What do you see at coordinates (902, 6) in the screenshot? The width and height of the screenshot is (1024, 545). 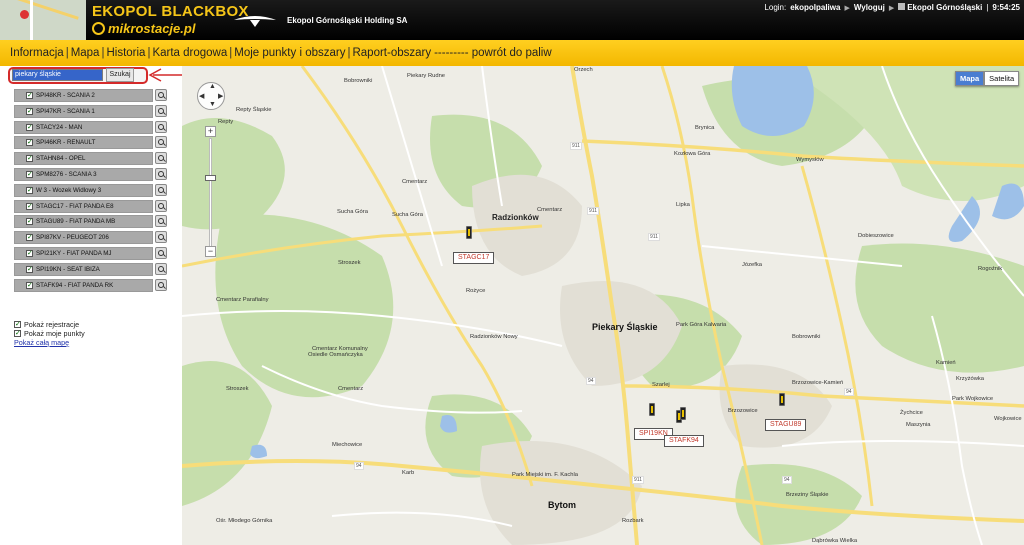 I see `company-square-icon` at bounding box center [902, 6].